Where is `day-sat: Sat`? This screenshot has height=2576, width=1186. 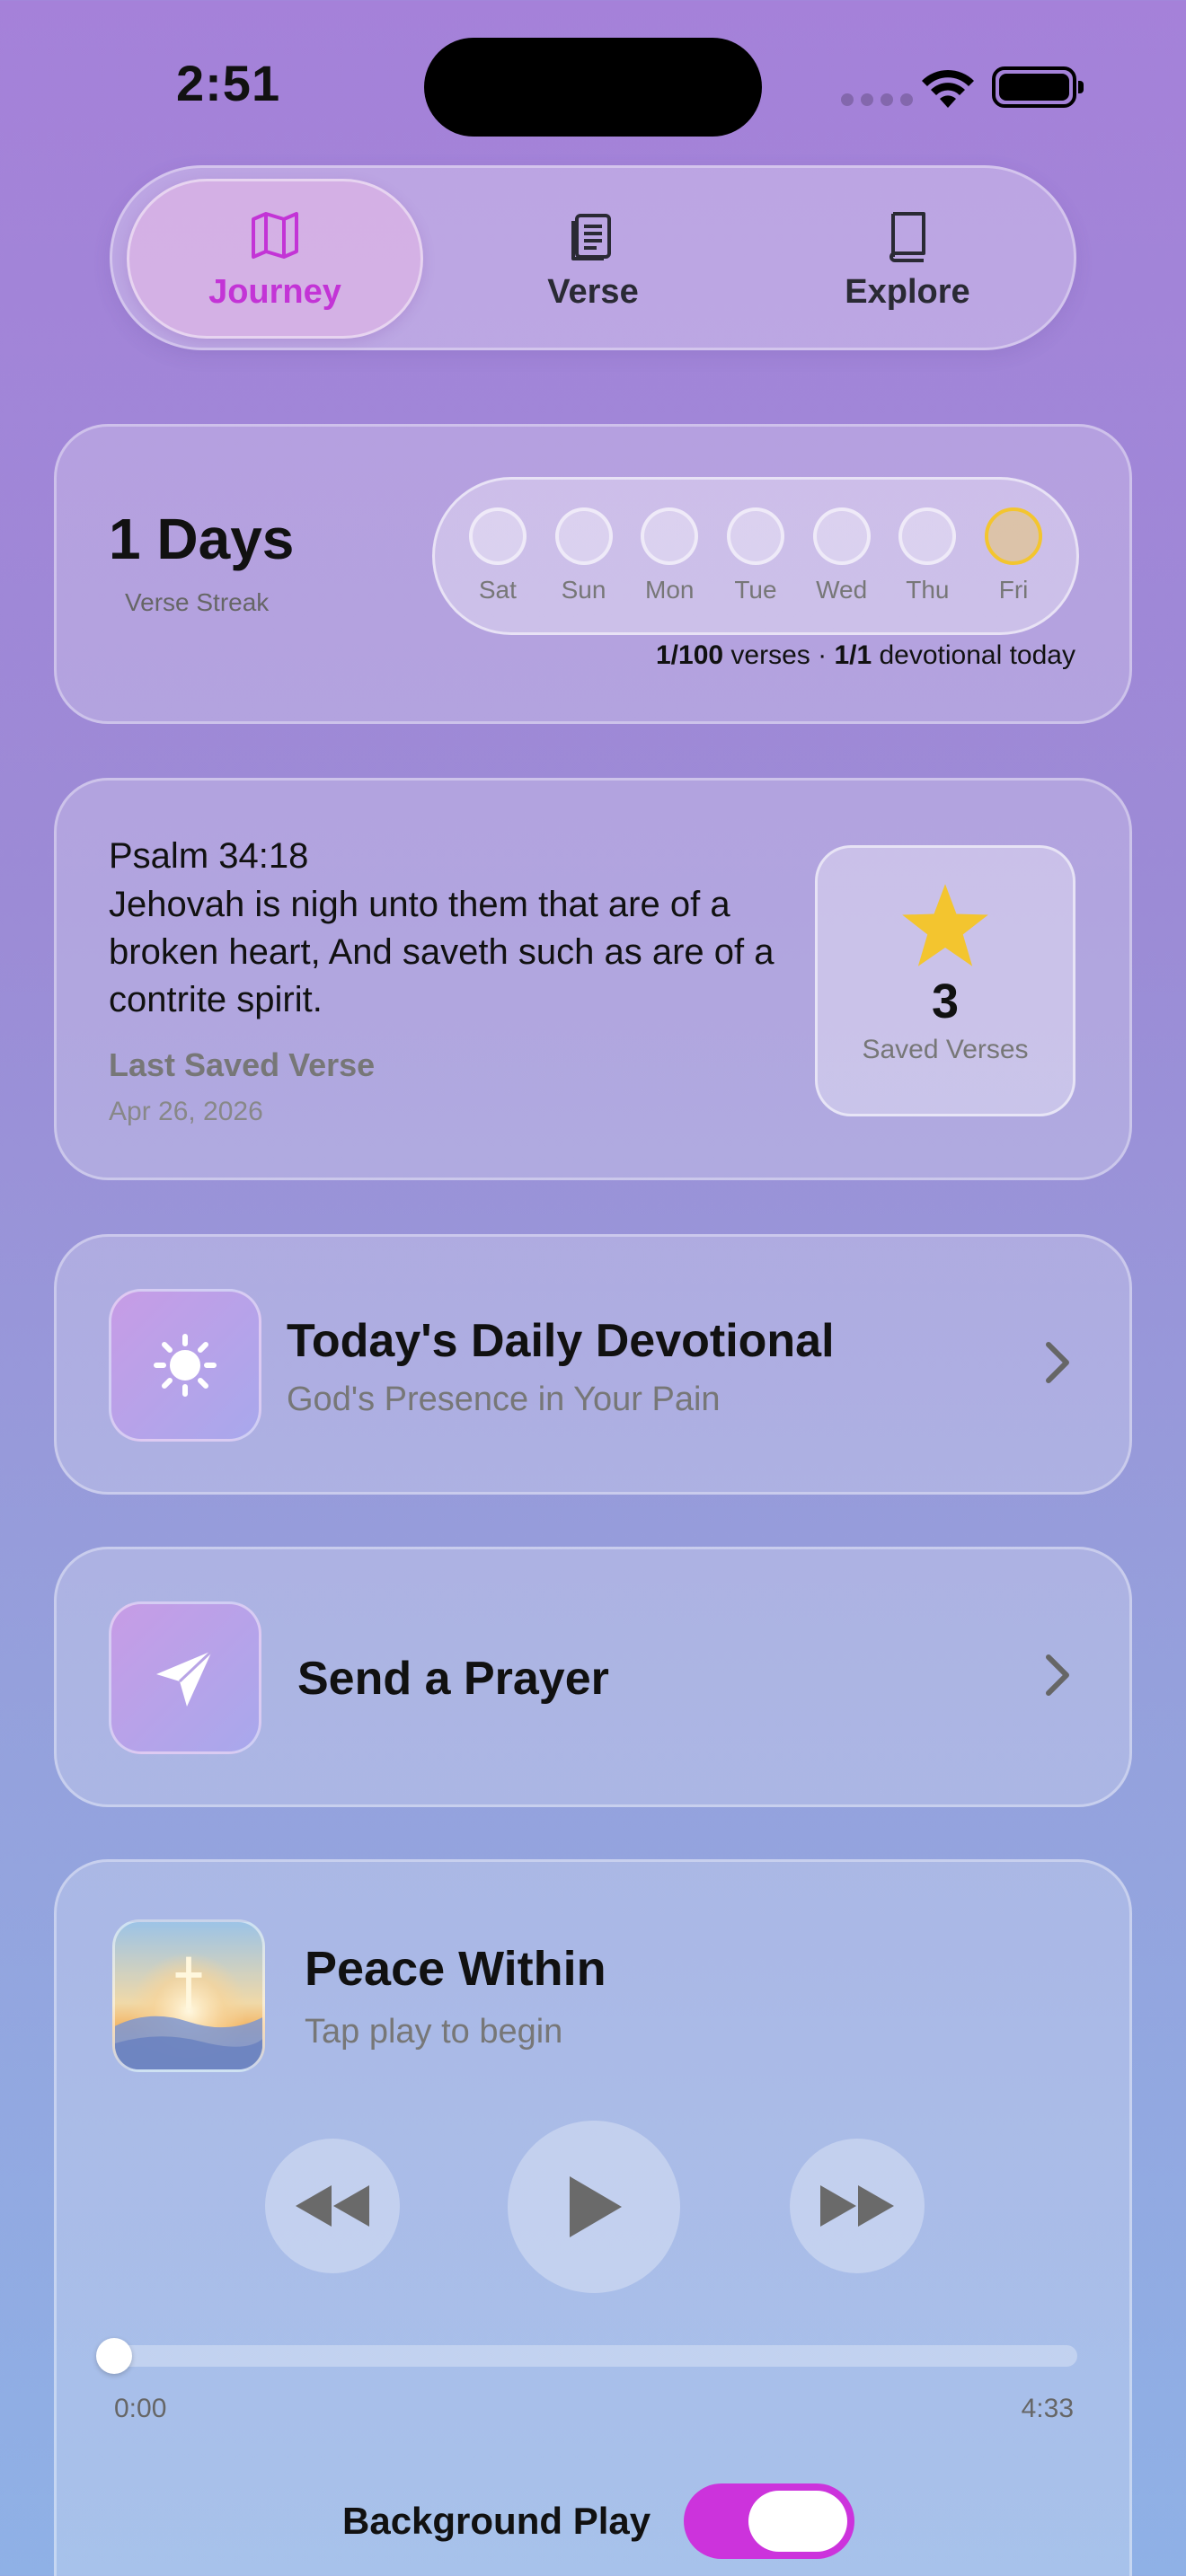 day-sat: Sat is located at coordinates (497, 555).